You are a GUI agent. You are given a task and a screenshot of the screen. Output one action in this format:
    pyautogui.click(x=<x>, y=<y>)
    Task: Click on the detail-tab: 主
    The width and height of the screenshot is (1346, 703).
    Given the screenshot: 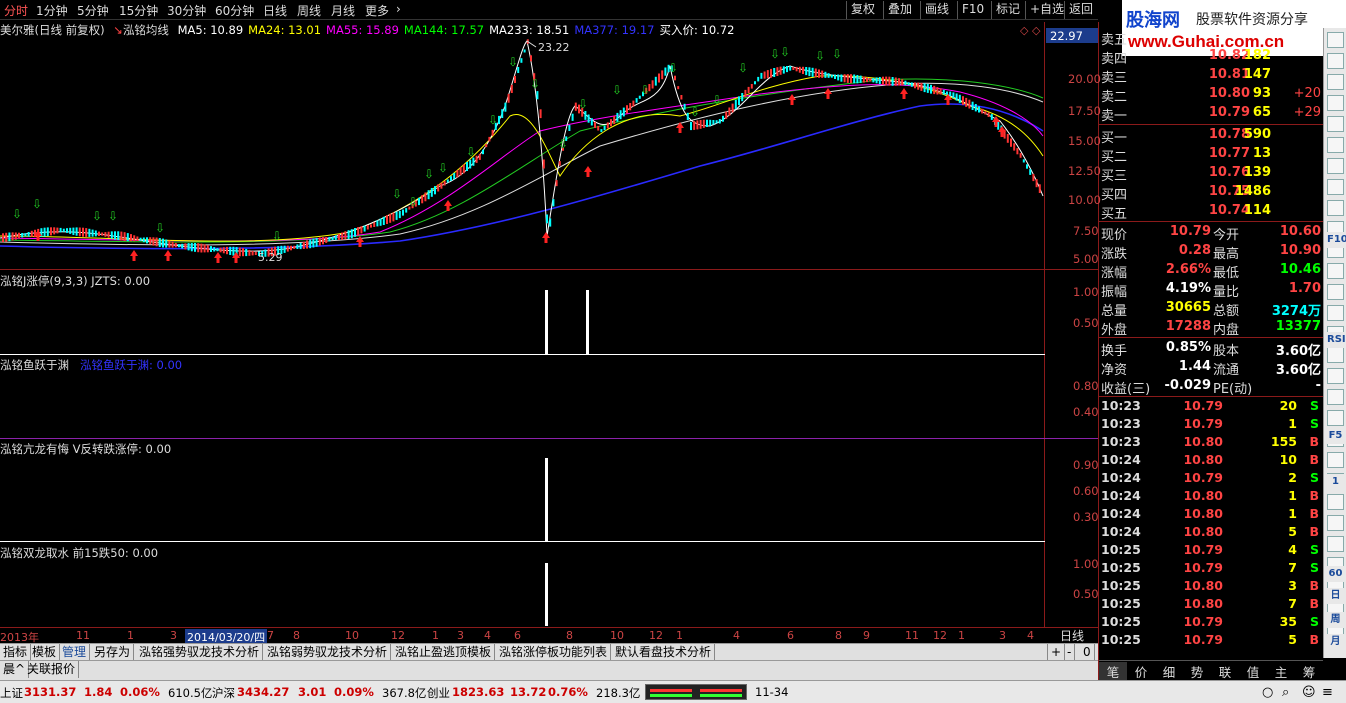 What is the action you would take?
    pyautogui.click(x=1281, y=671)
    